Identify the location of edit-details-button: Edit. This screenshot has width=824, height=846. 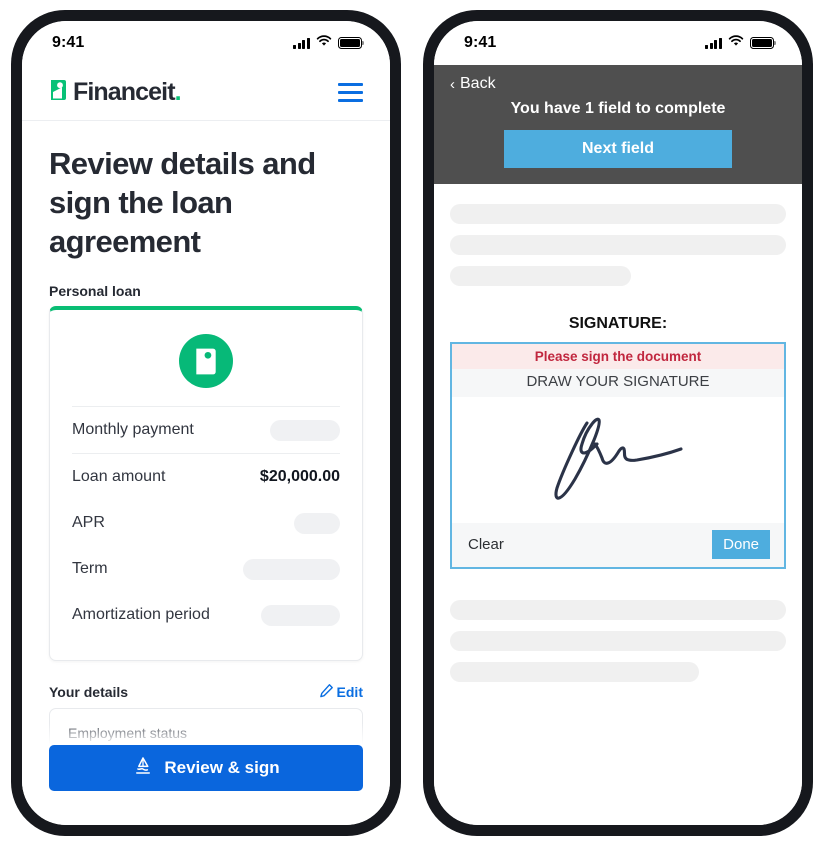
(341, 692).